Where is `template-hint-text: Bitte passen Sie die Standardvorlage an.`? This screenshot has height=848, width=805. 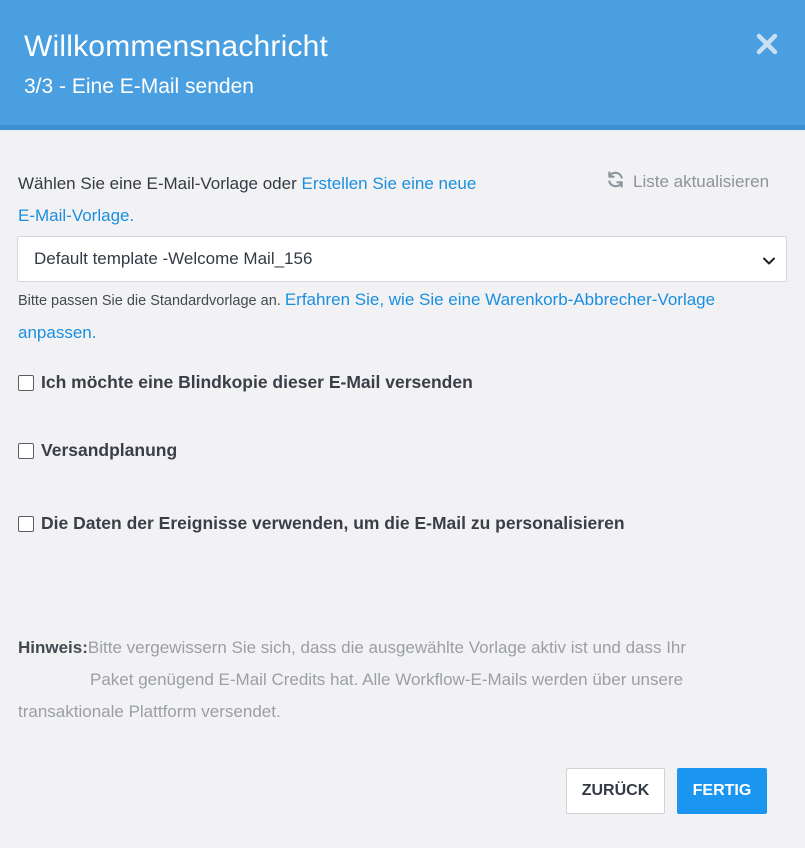
template-hint-text: Bitte passen Sie die Standardvorlage an. is located at coordinates (151, 301).